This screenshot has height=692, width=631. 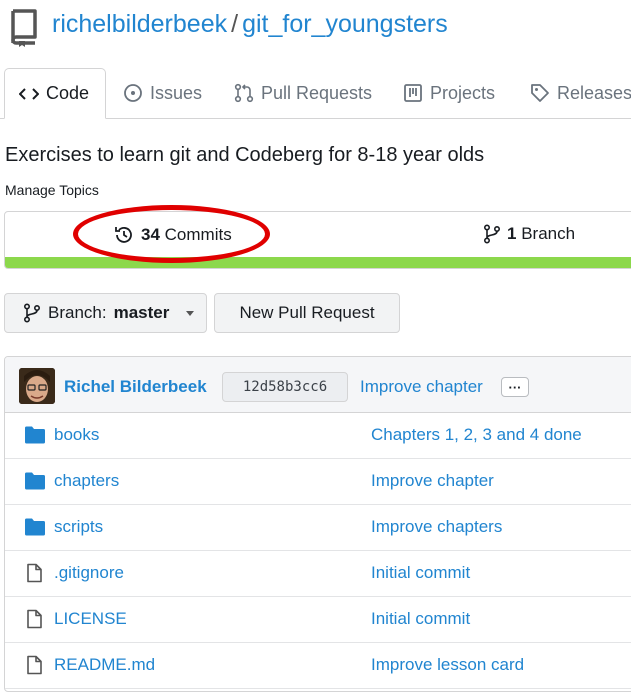 I want to click on avatar, so click(x=37, y=386).